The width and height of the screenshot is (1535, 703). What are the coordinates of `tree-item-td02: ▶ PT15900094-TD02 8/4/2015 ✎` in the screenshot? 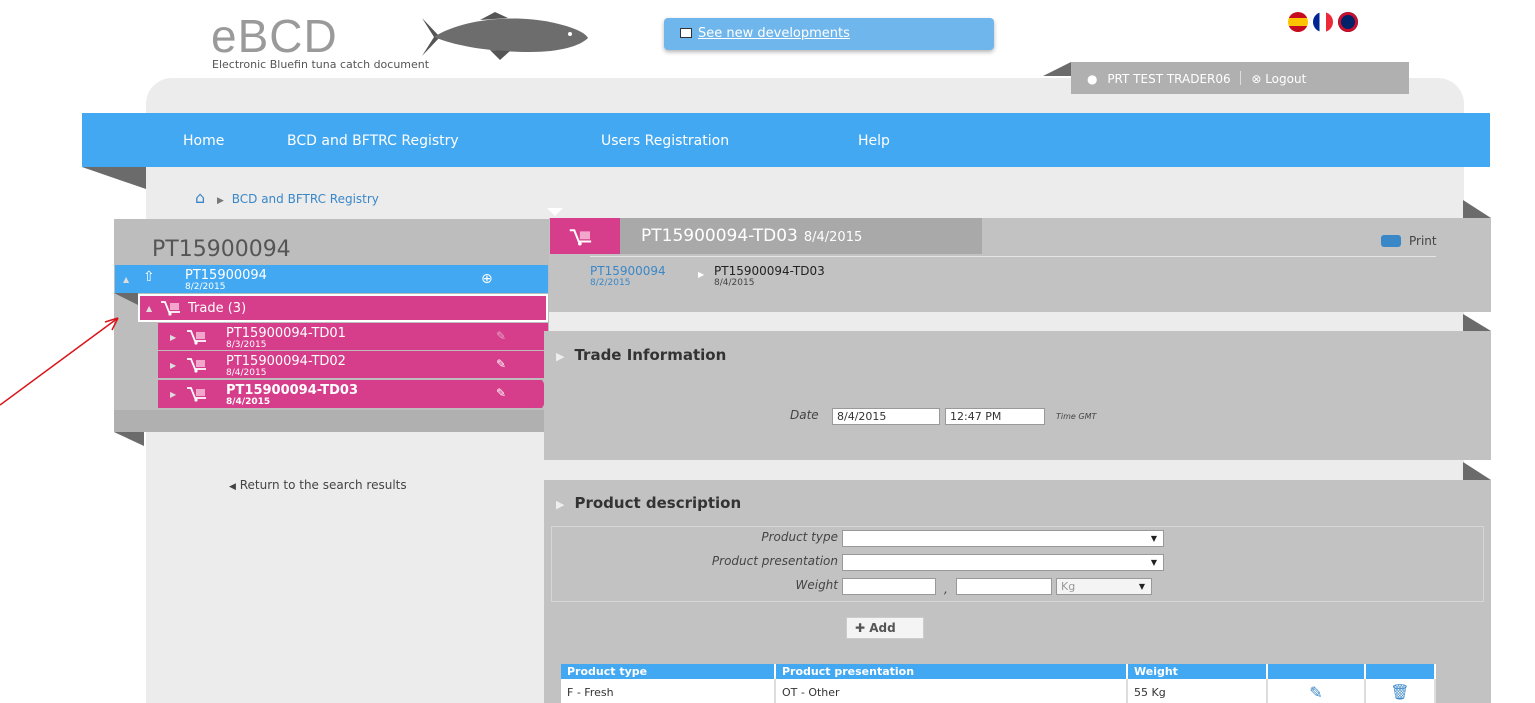 It's located at (353, 364).